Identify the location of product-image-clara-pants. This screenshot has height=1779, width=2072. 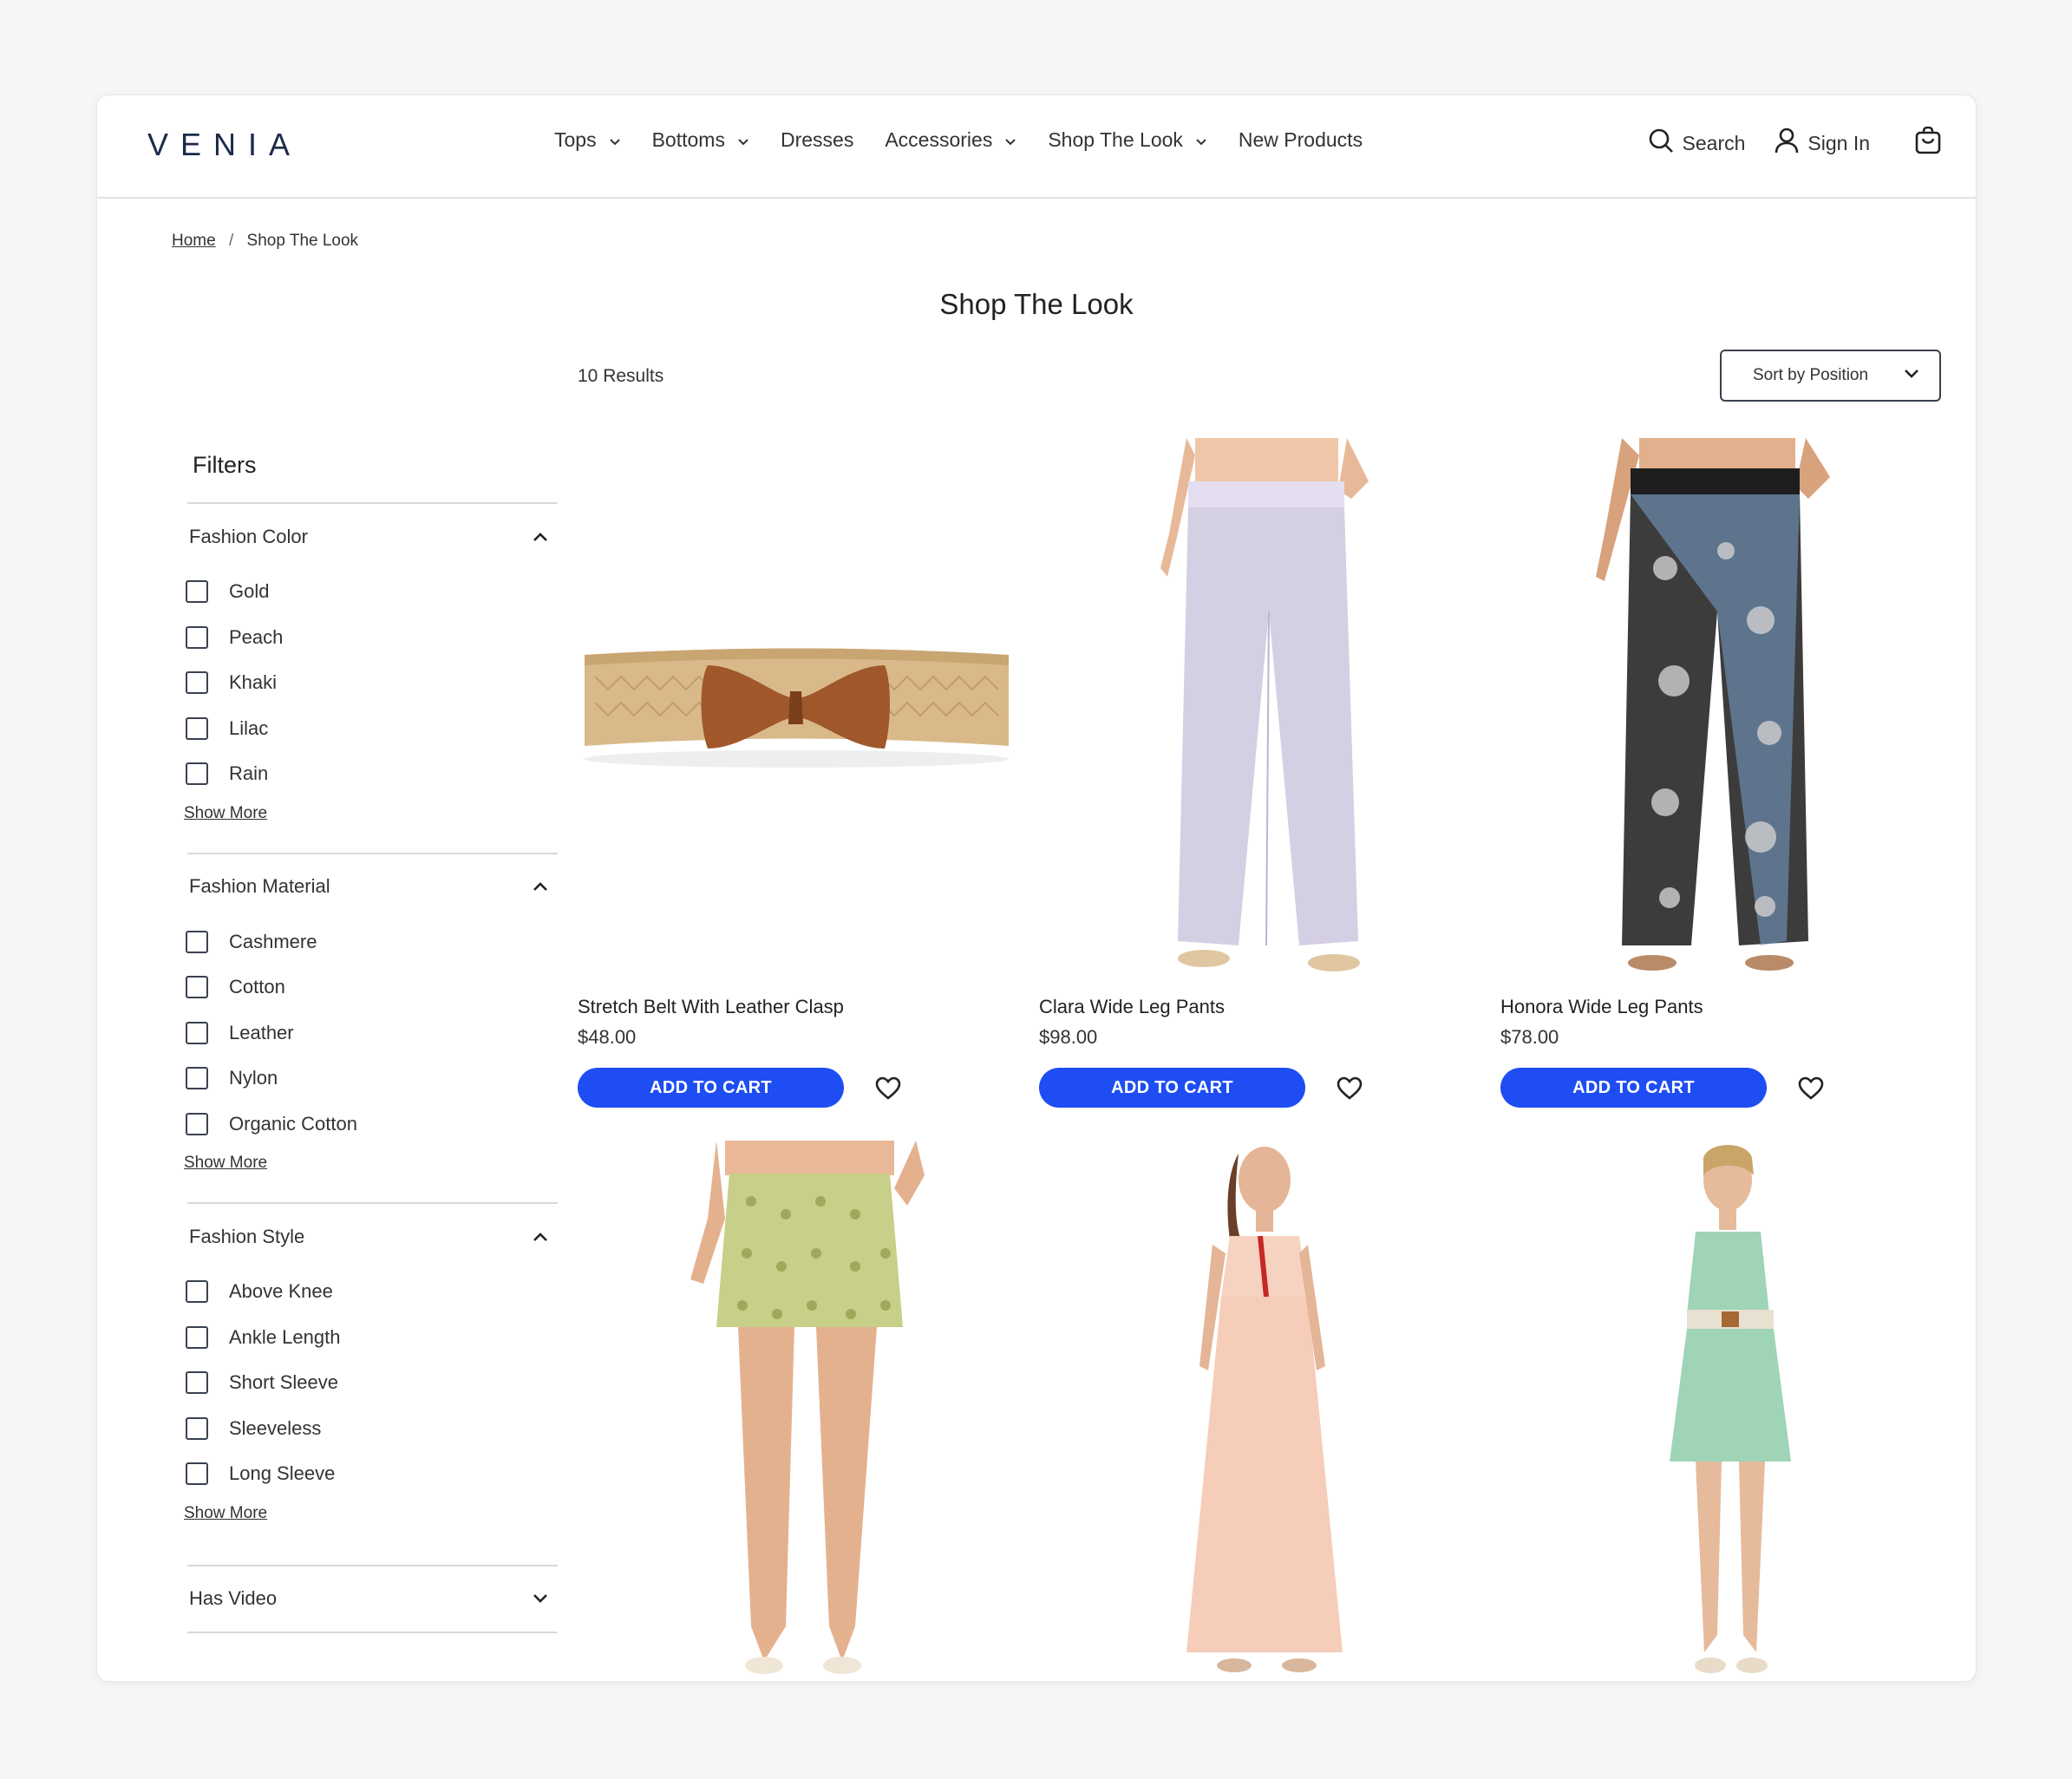
(1258, 709).